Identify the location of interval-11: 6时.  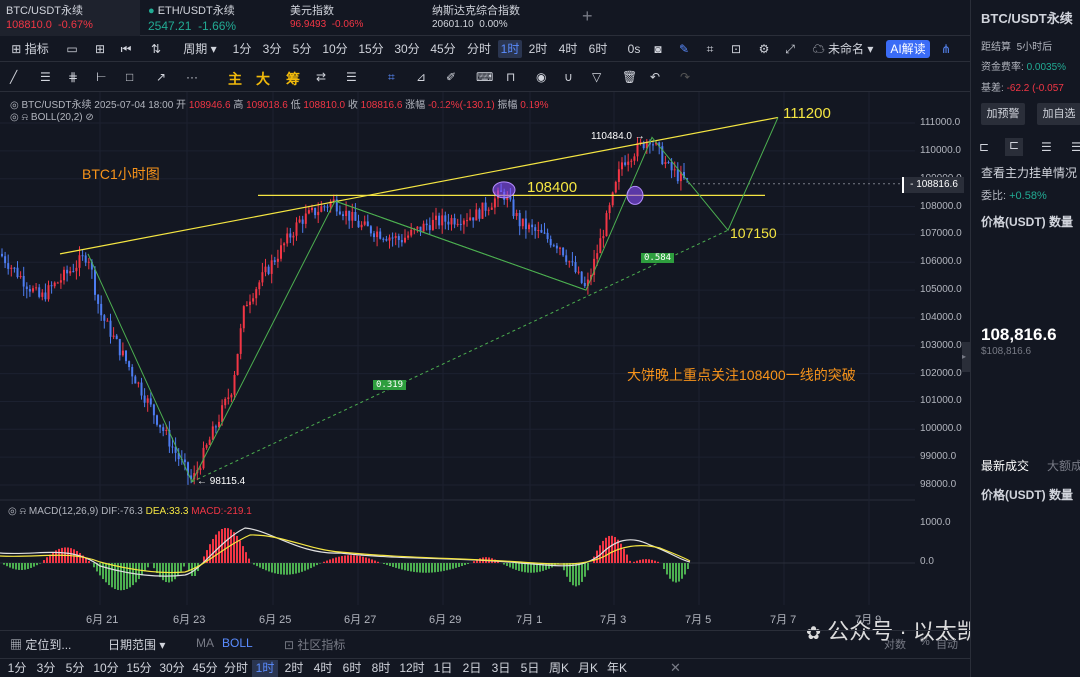
(598, 49).